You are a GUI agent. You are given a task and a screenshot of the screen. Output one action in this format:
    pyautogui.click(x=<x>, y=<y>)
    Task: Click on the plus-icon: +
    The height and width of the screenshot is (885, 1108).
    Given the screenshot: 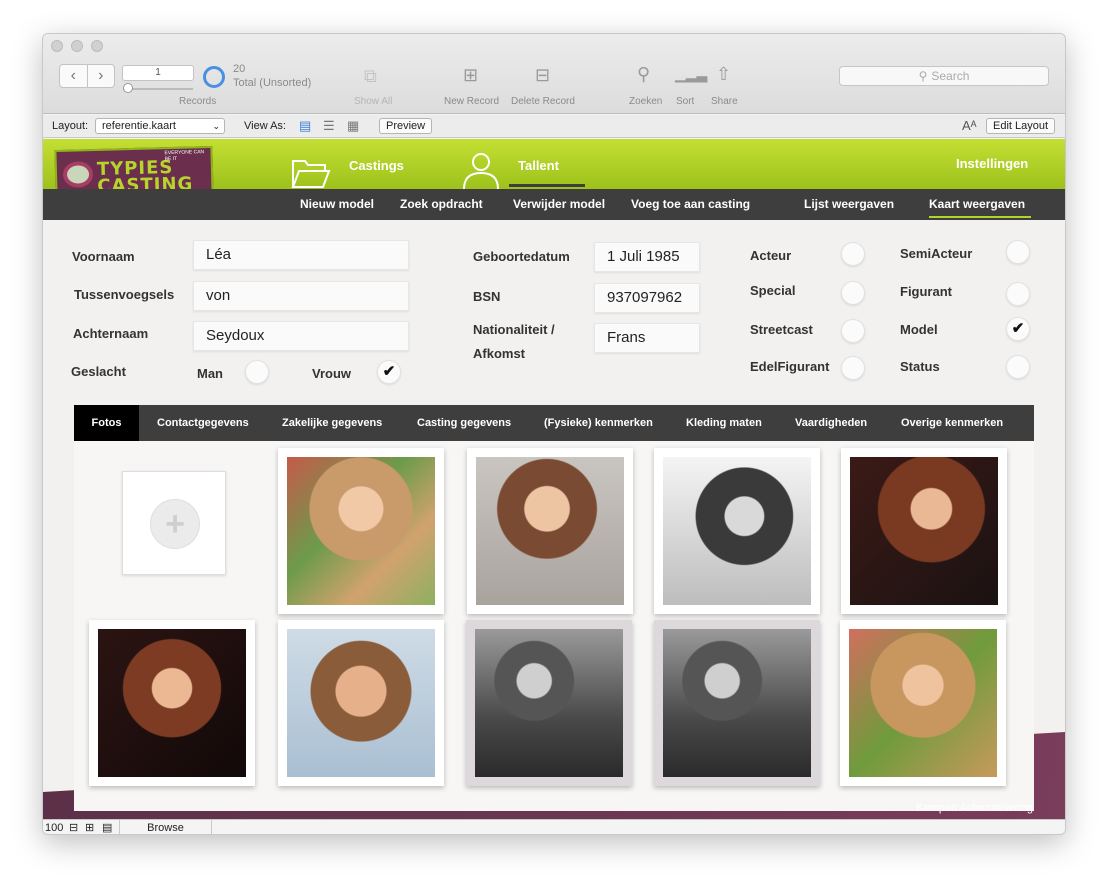 What is the action you would take?
    pyautogui.click(x=175, y=524)
    